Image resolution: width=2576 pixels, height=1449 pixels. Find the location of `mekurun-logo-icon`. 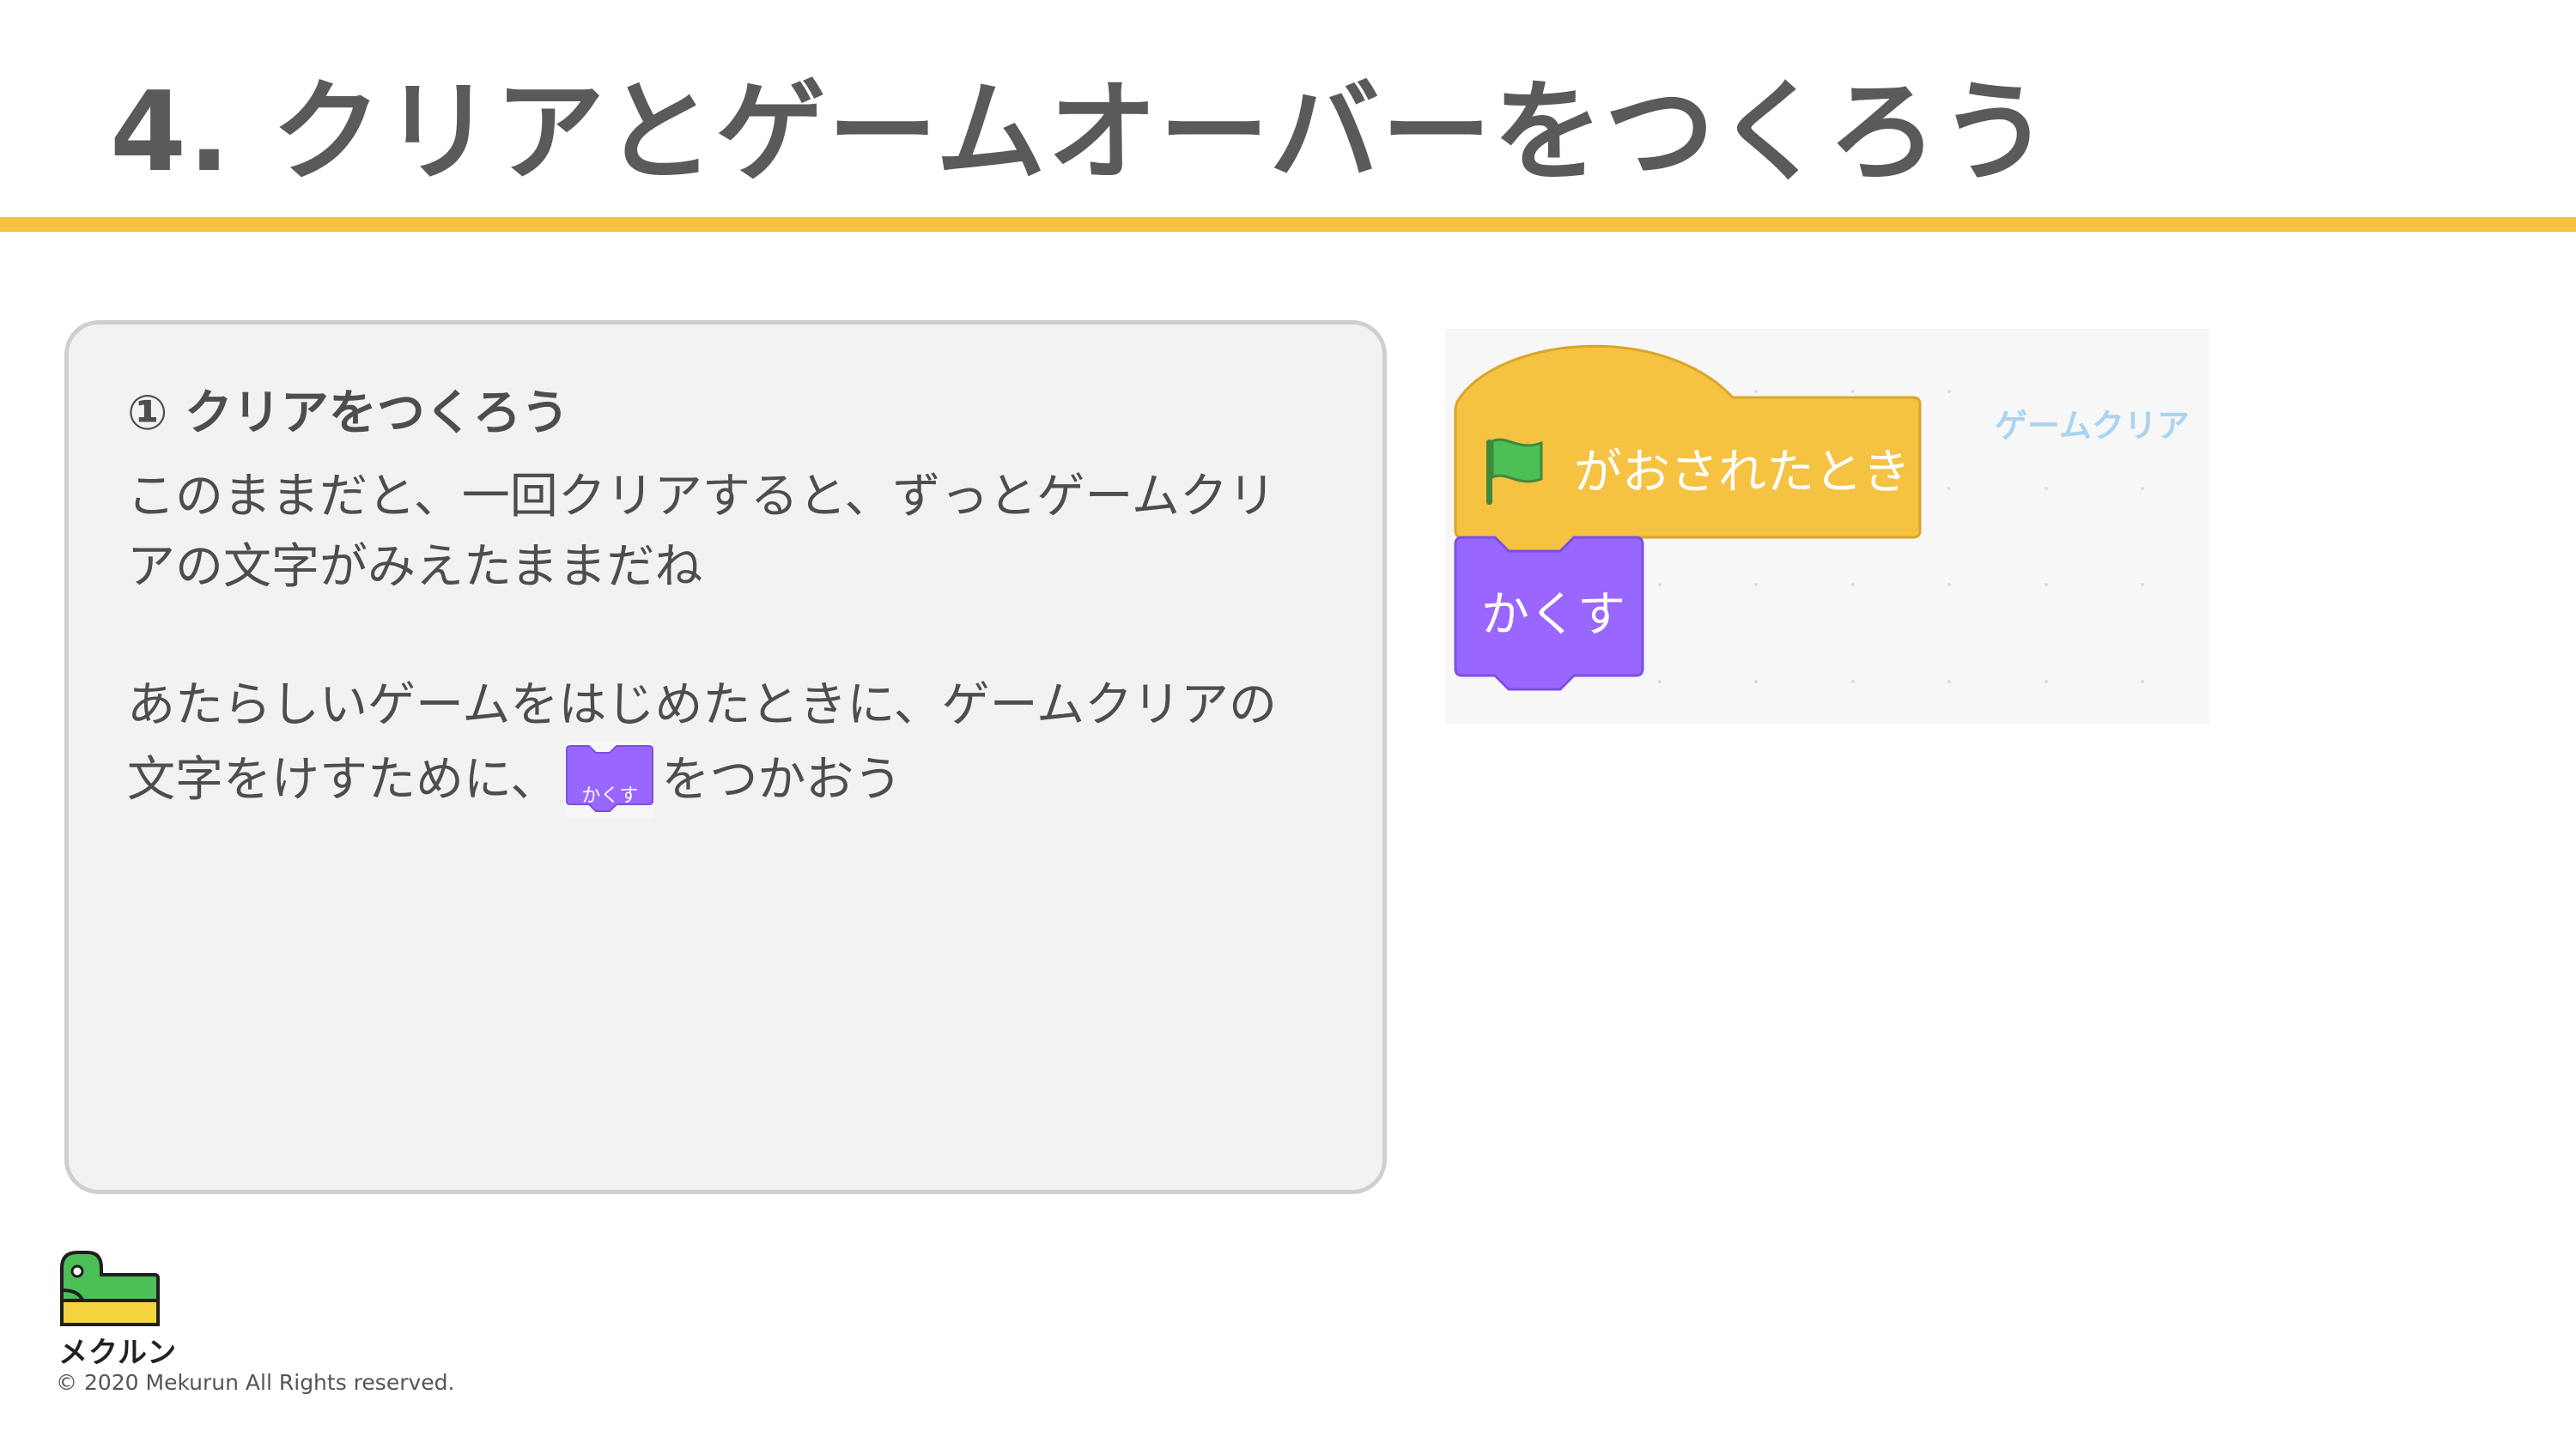

mekurun-logo-icon is located at coordinates (110, 1288).